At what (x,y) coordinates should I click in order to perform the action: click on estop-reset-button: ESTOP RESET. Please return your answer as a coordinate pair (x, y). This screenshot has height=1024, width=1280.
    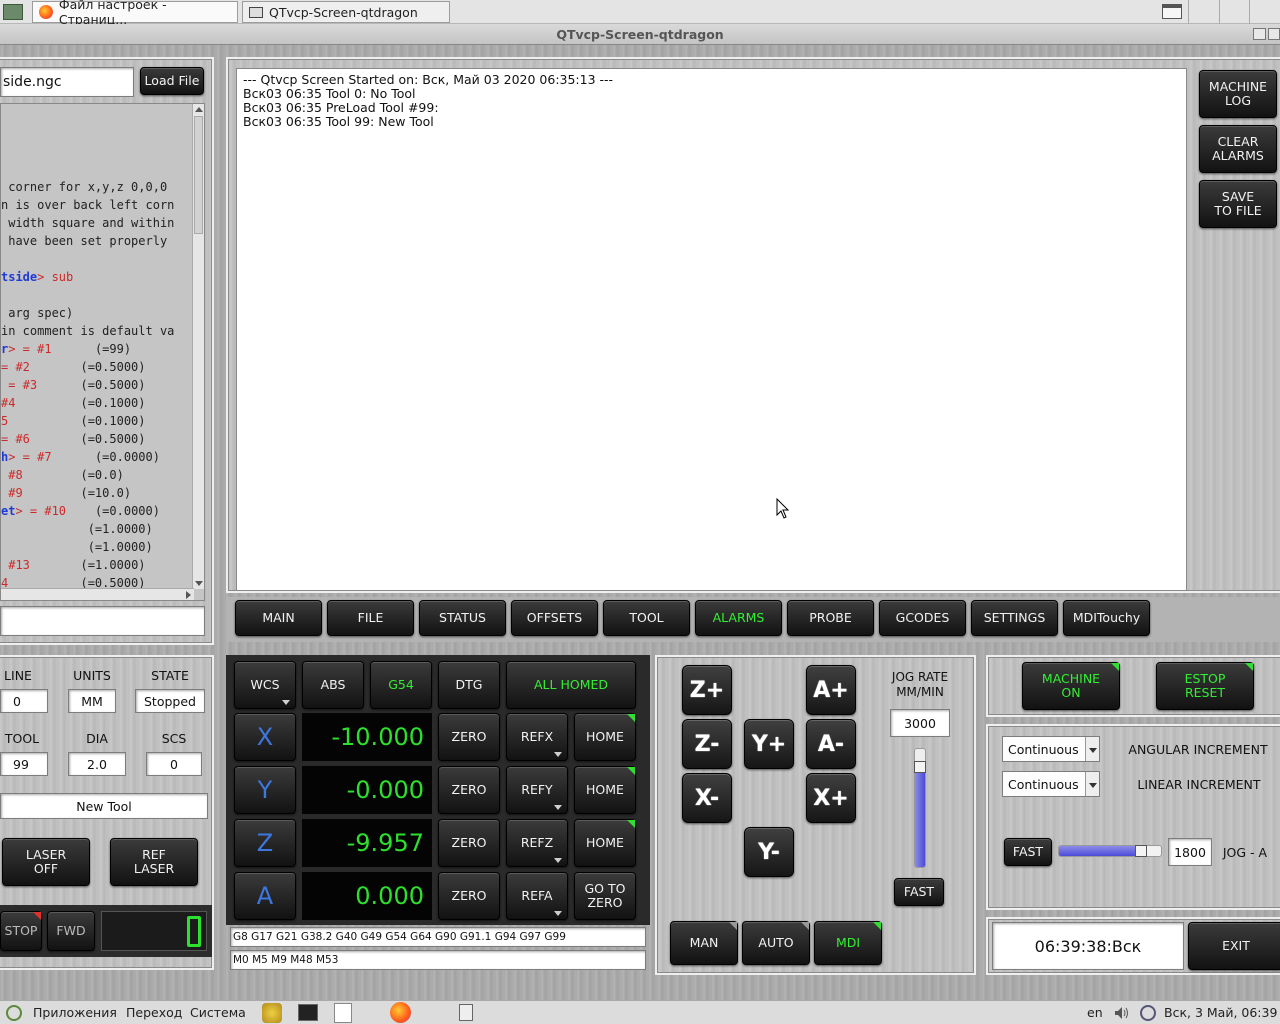
    Looking at the image, I should click on (1205, 686).